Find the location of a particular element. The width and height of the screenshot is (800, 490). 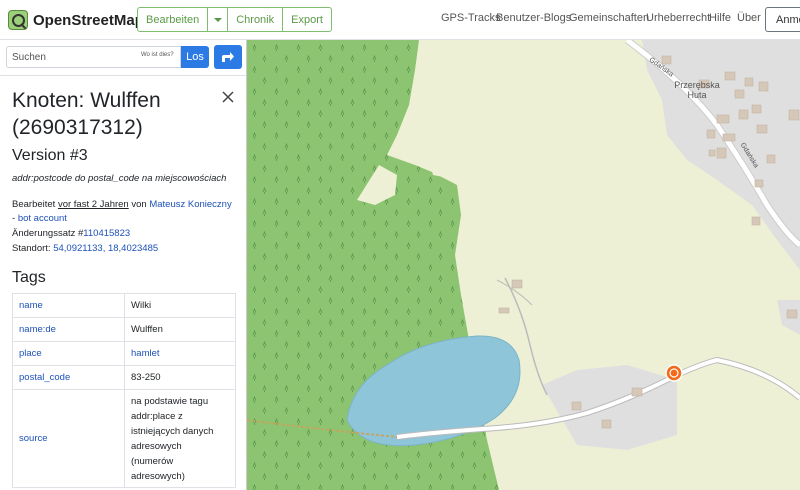

tags-heading: Tags is located at coordinates (29, 277).